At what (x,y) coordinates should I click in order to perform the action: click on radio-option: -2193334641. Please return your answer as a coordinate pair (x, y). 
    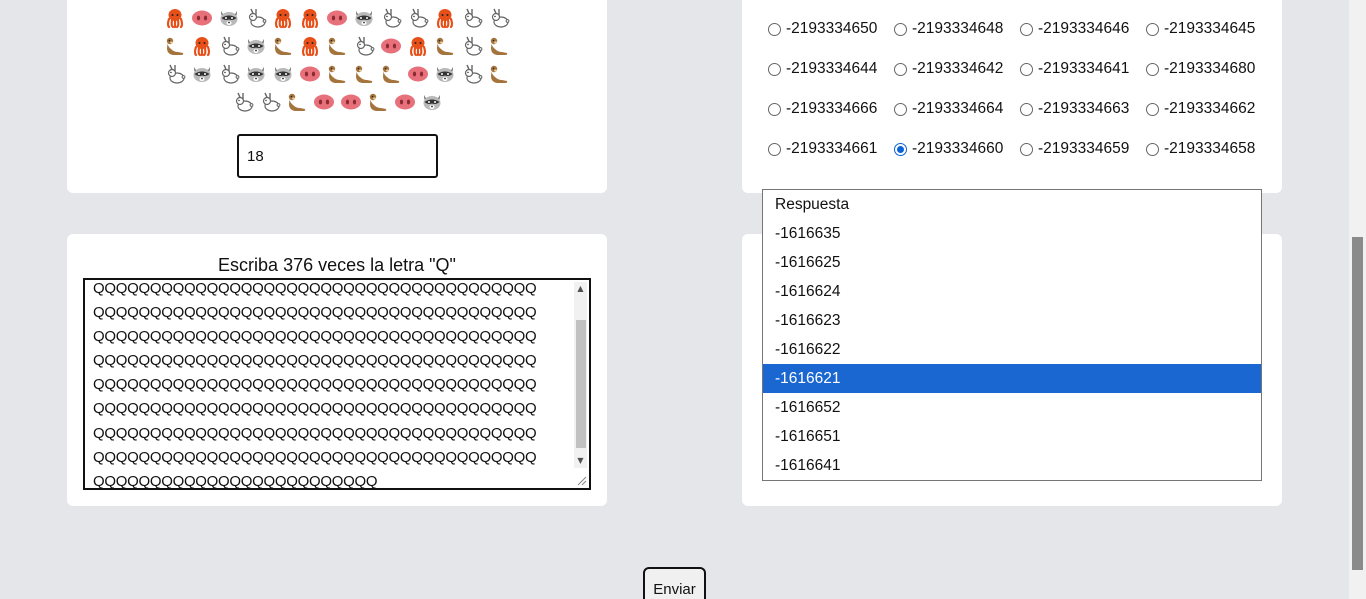
    Looking at the image, I should click on (1083, 69).